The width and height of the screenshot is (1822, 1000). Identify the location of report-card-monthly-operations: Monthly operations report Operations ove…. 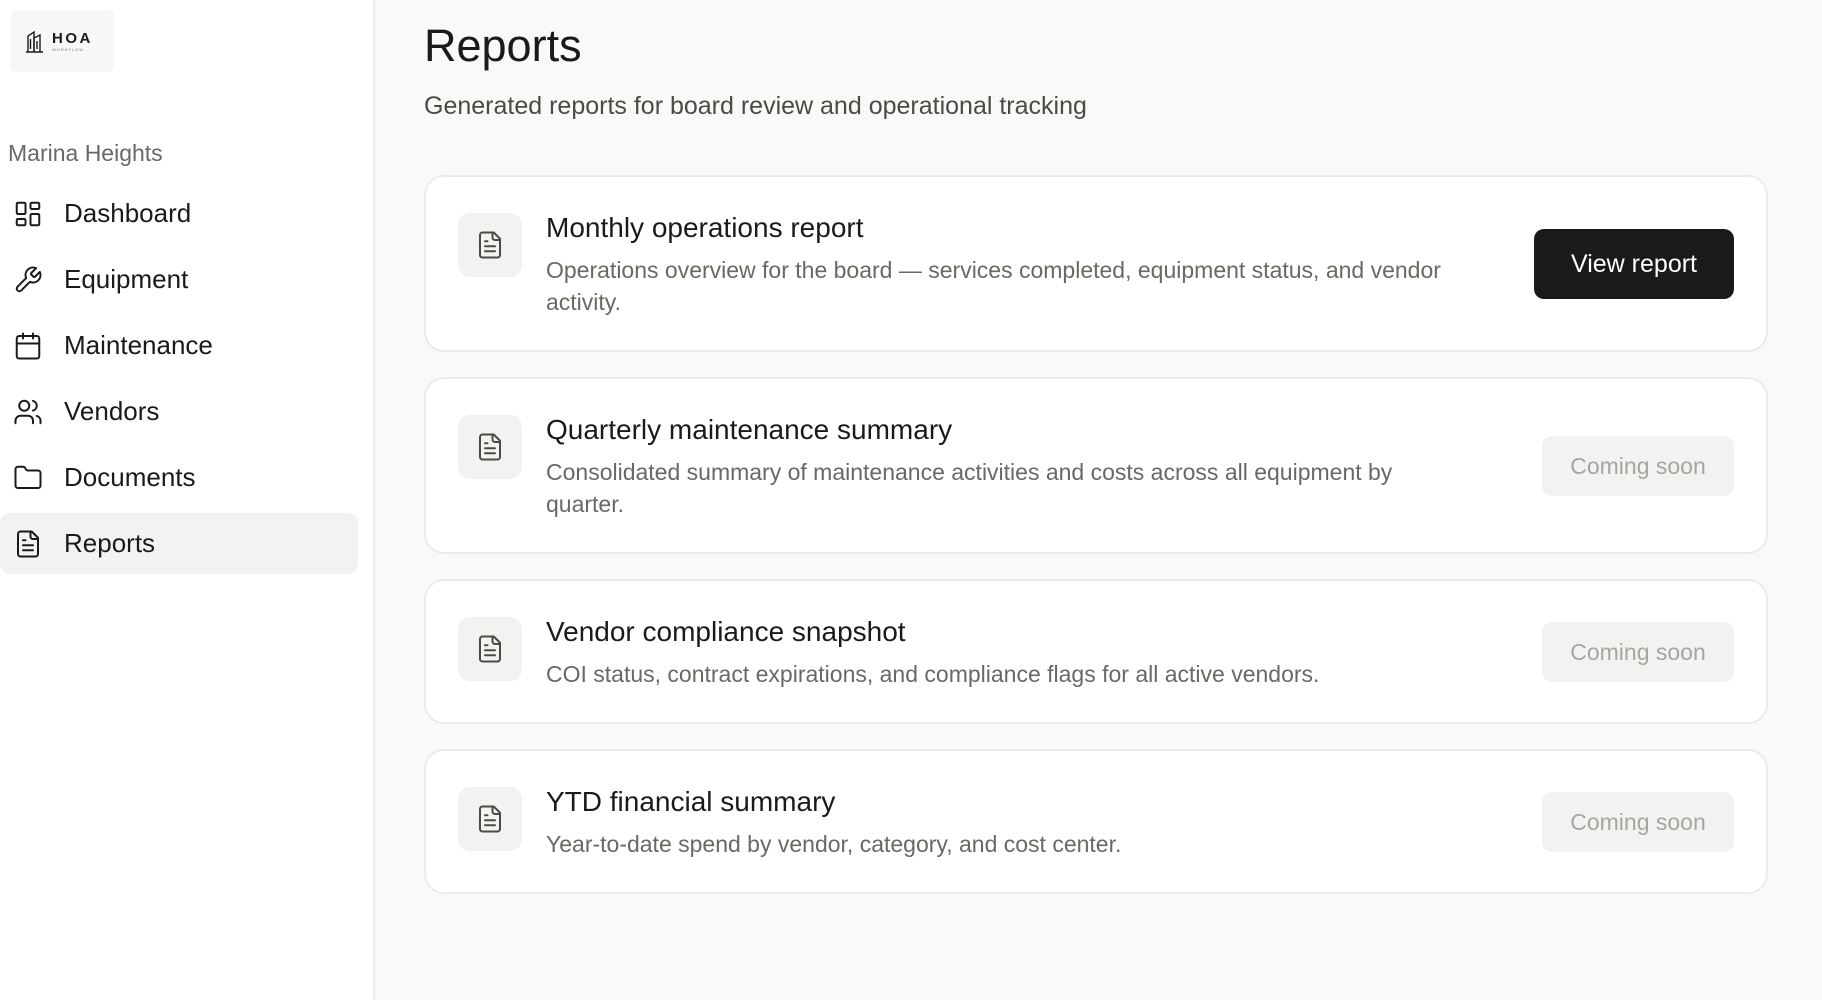
(1096, 263).